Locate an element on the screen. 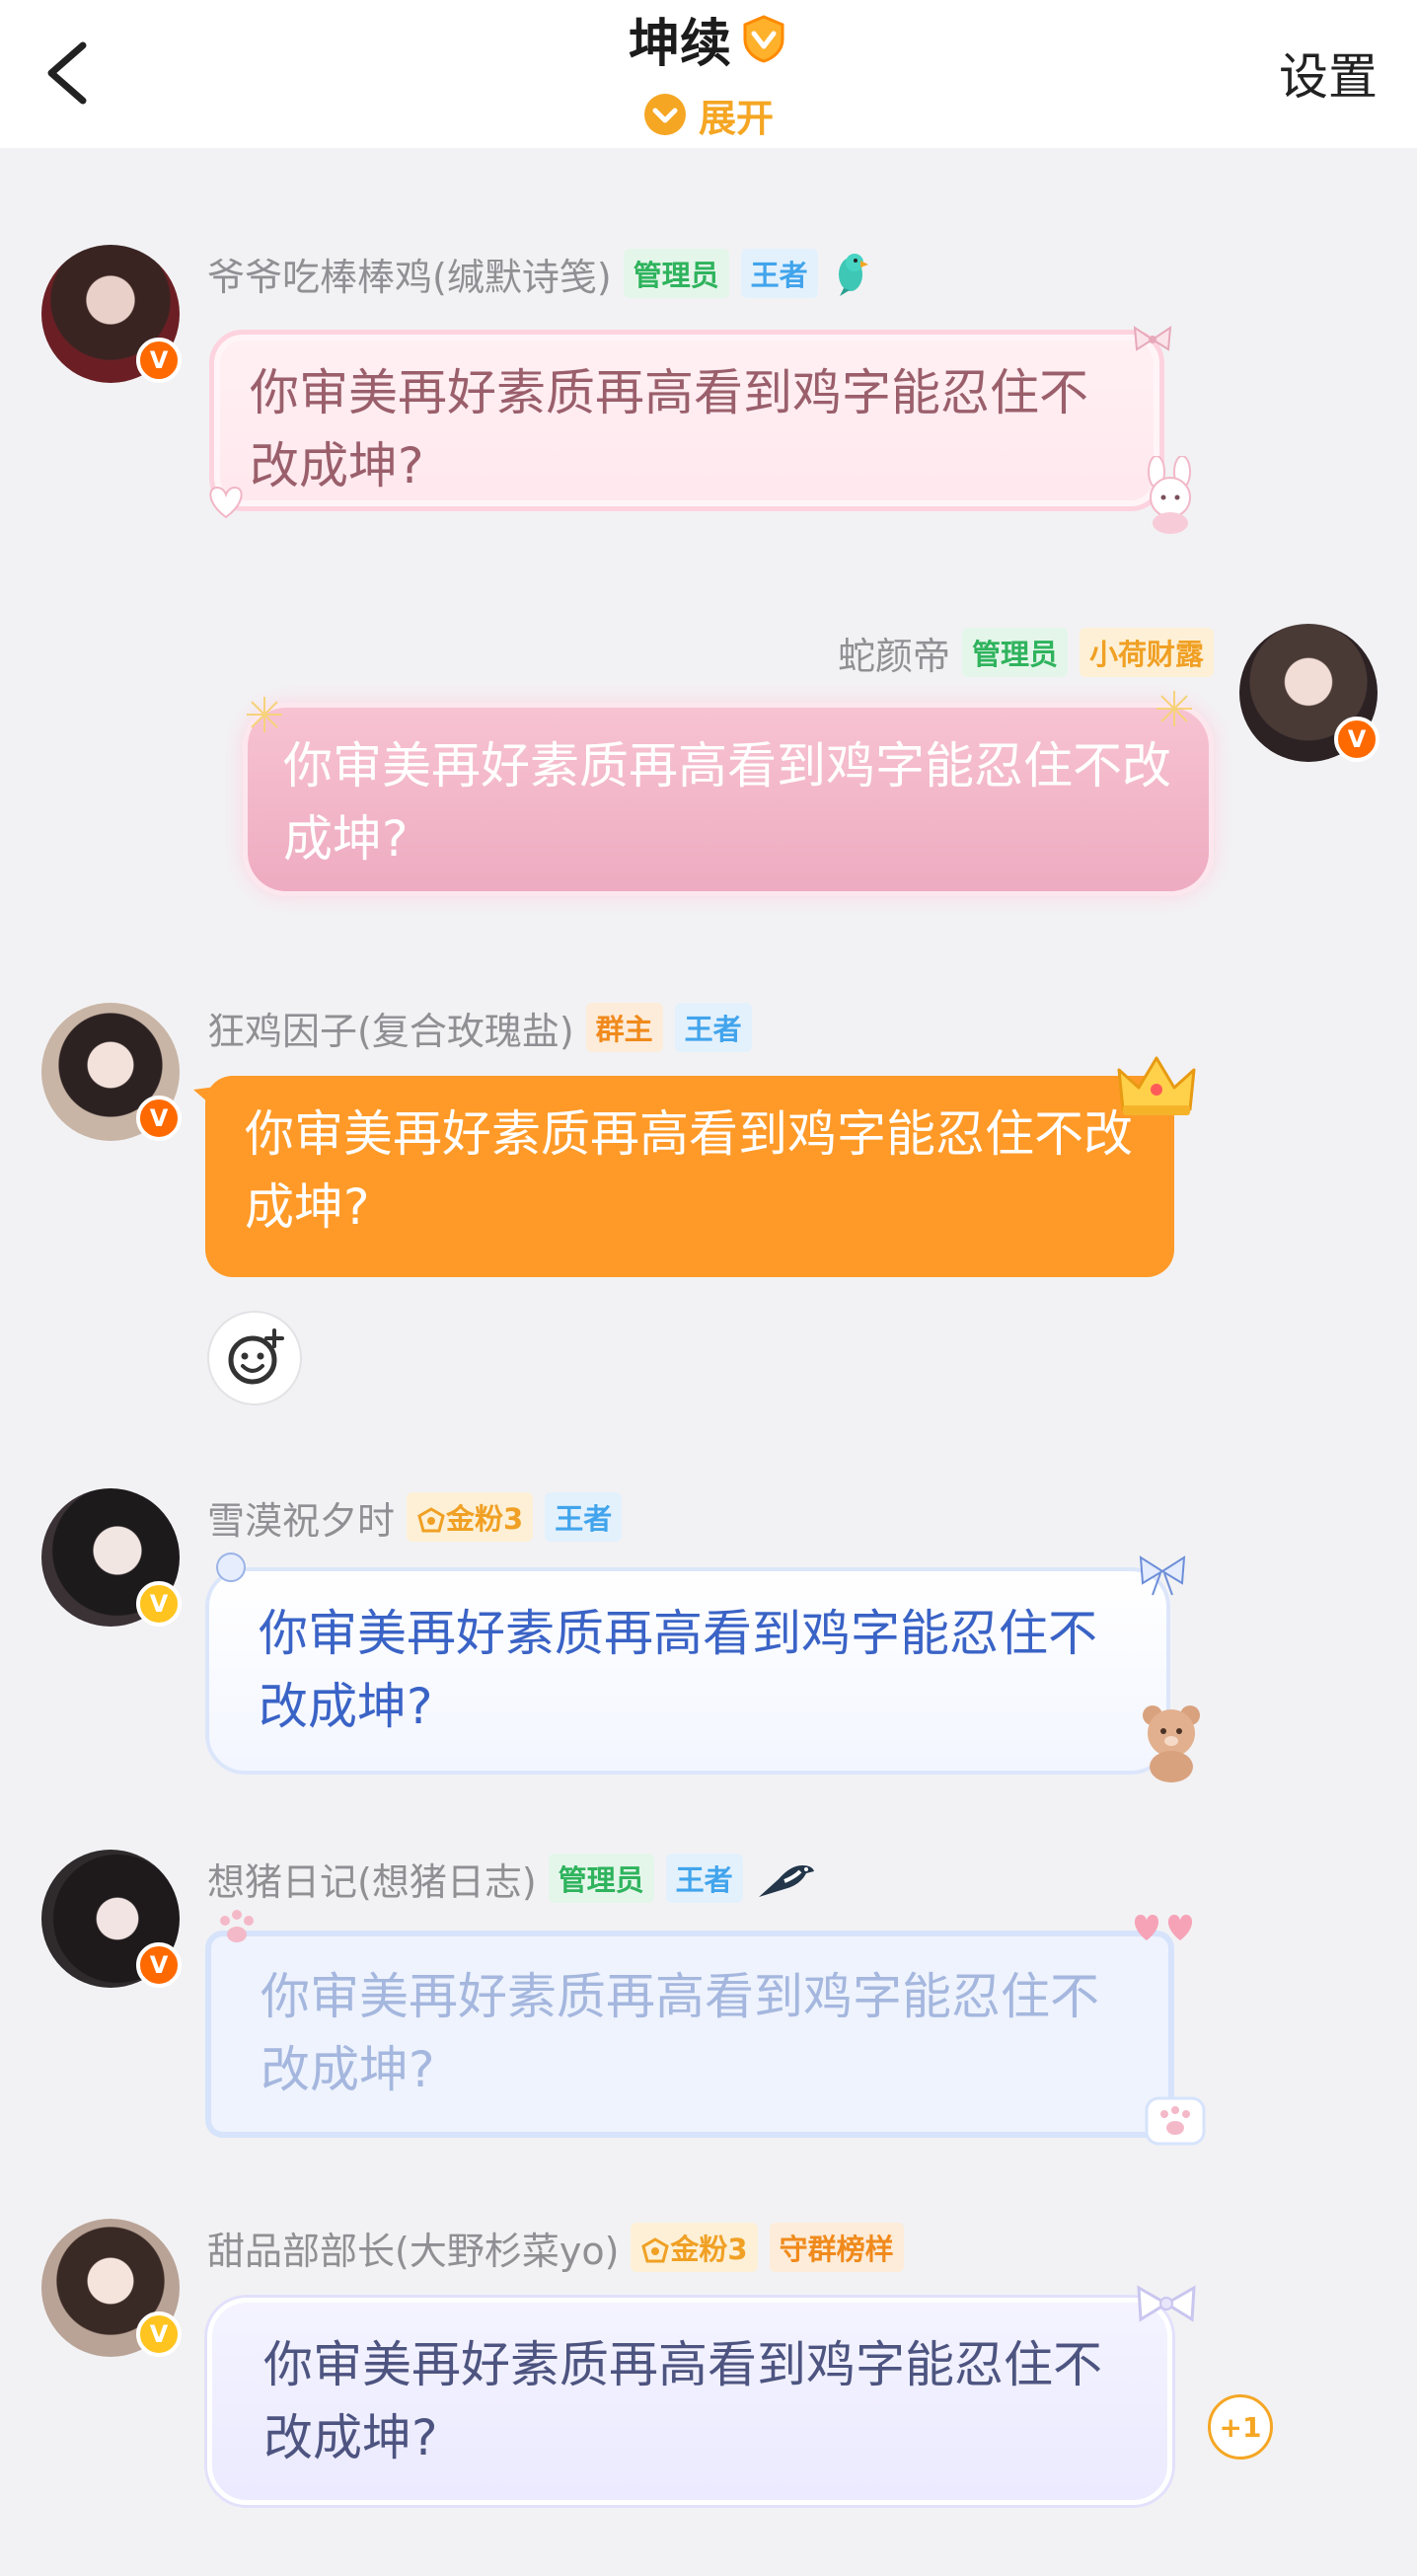 The image size is (1417, 2576). chevron-down-circle-icon is located at coordinates (664, 114).